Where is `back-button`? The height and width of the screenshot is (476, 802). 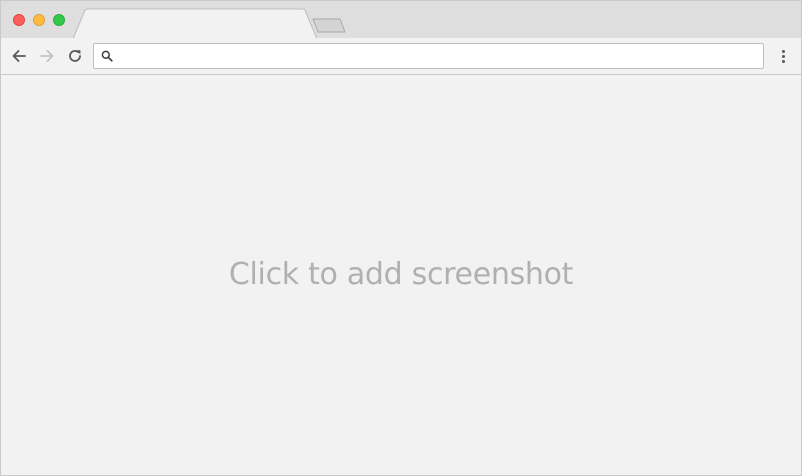 back-button is located at coordinates (19, 56).